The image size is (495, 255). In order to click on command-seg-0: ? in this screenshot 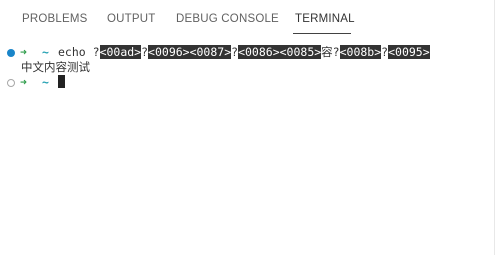, I will do `click(96, 52)`.